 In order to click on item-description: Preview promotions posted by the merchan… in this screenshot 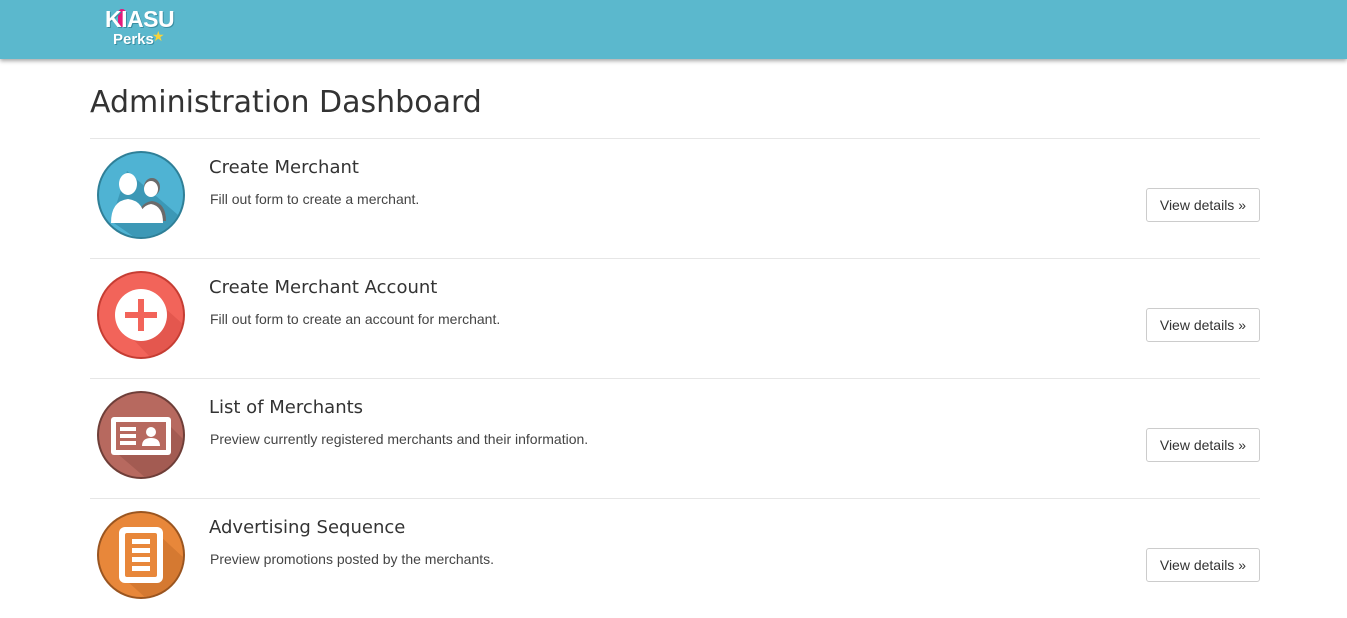, I will do `click(352, 559)`.